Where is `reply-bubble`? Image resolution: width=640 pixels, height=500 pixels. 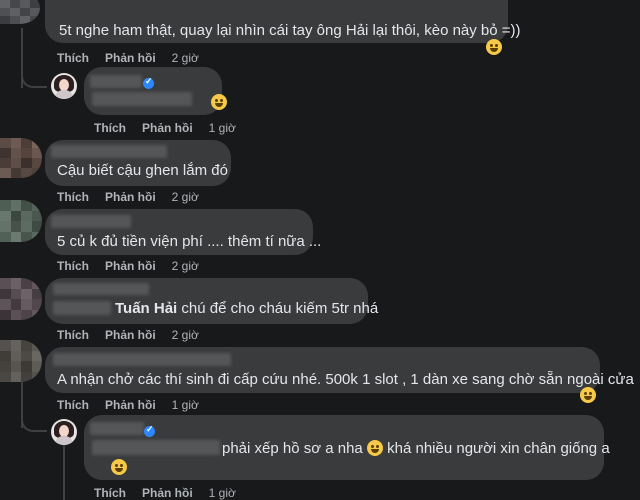 reply-bubble is located at coordinates (156, 91).